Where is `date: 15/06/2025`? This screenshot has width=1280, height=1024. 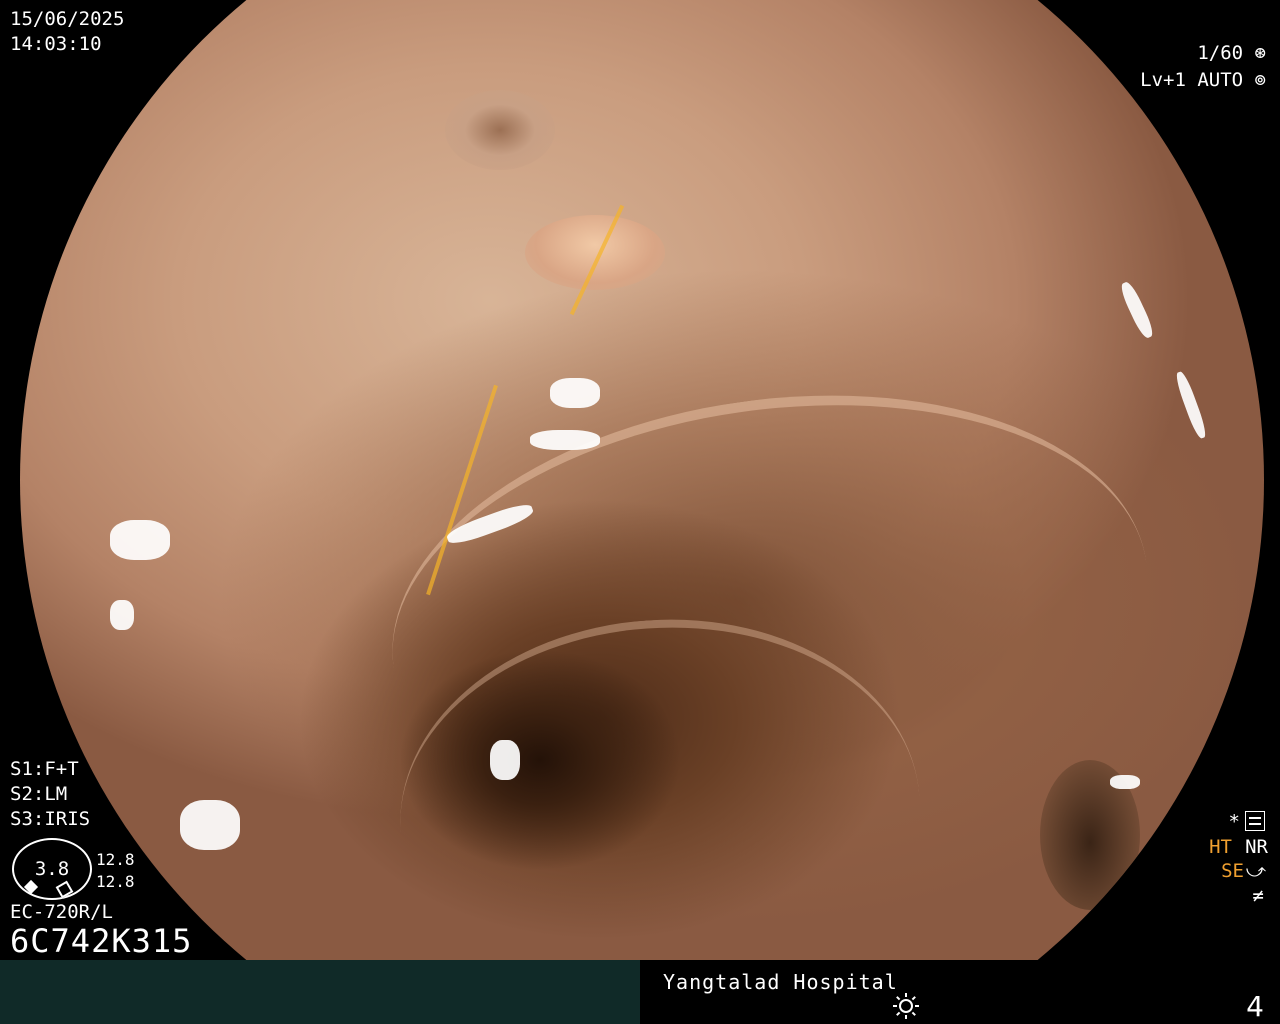
date: 15/06/2025 is located at coordinates (67, 19).